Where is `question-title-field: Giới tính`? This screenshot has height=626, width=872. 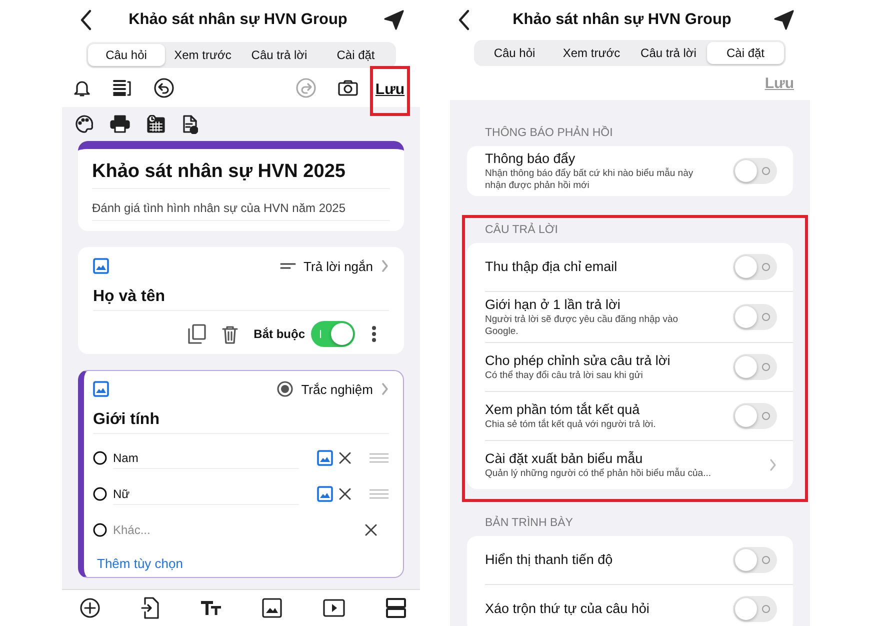 question-title-field: Giới tính is located at coordinates (241, 415).